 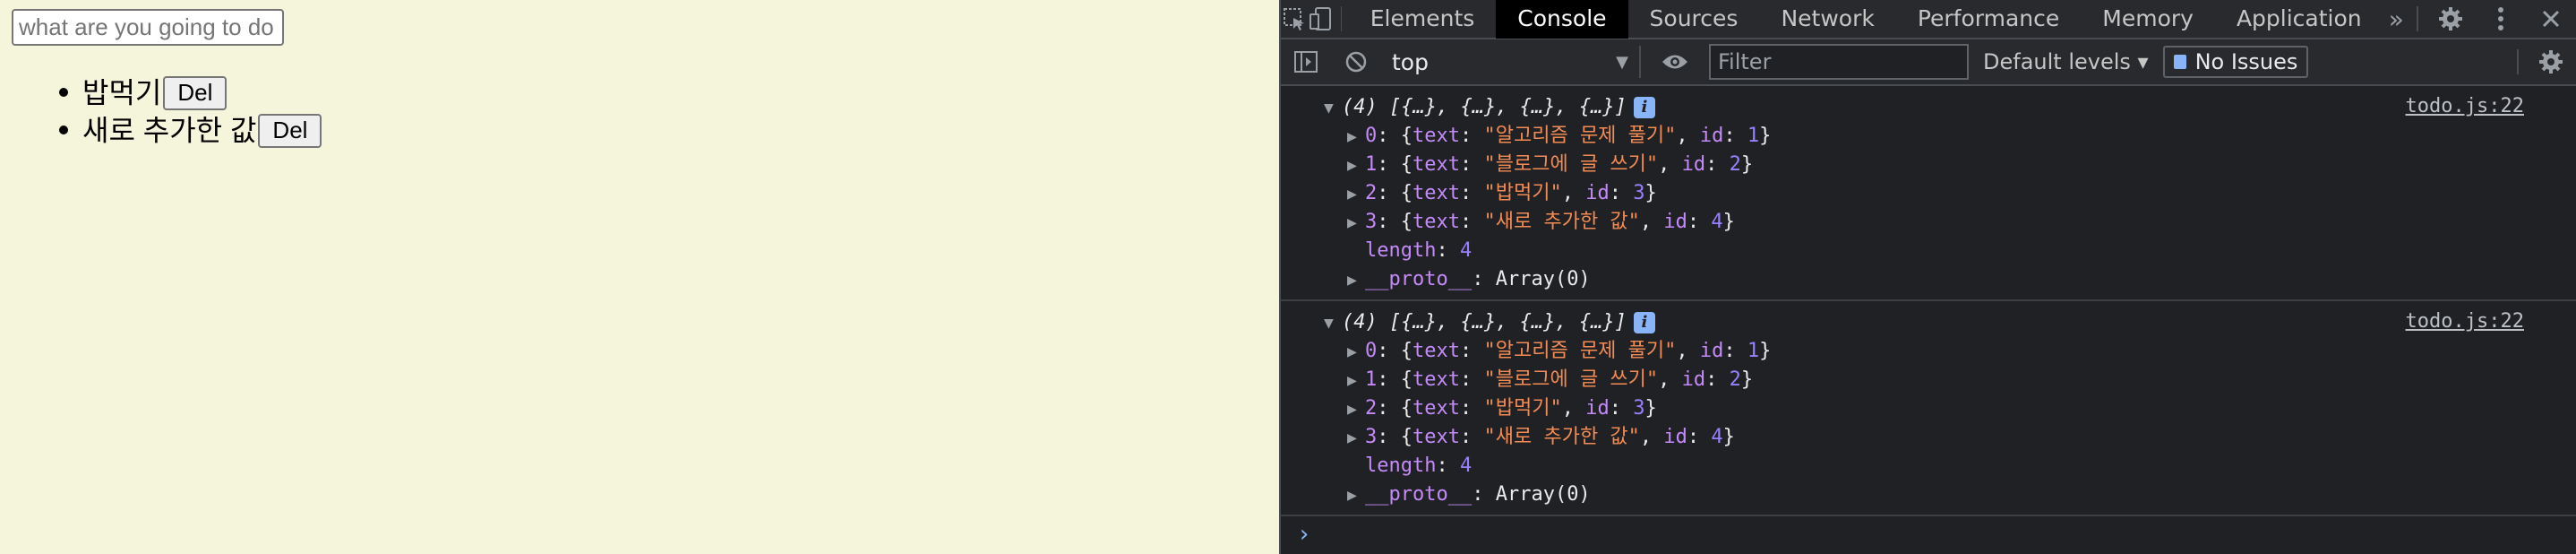 What do you see at coordinates (1484, 107) in the screenshot?
I see `array-summary-text: (4) [{…}, {…}, {…}, {…}]` at bounding box center [1484, 107].